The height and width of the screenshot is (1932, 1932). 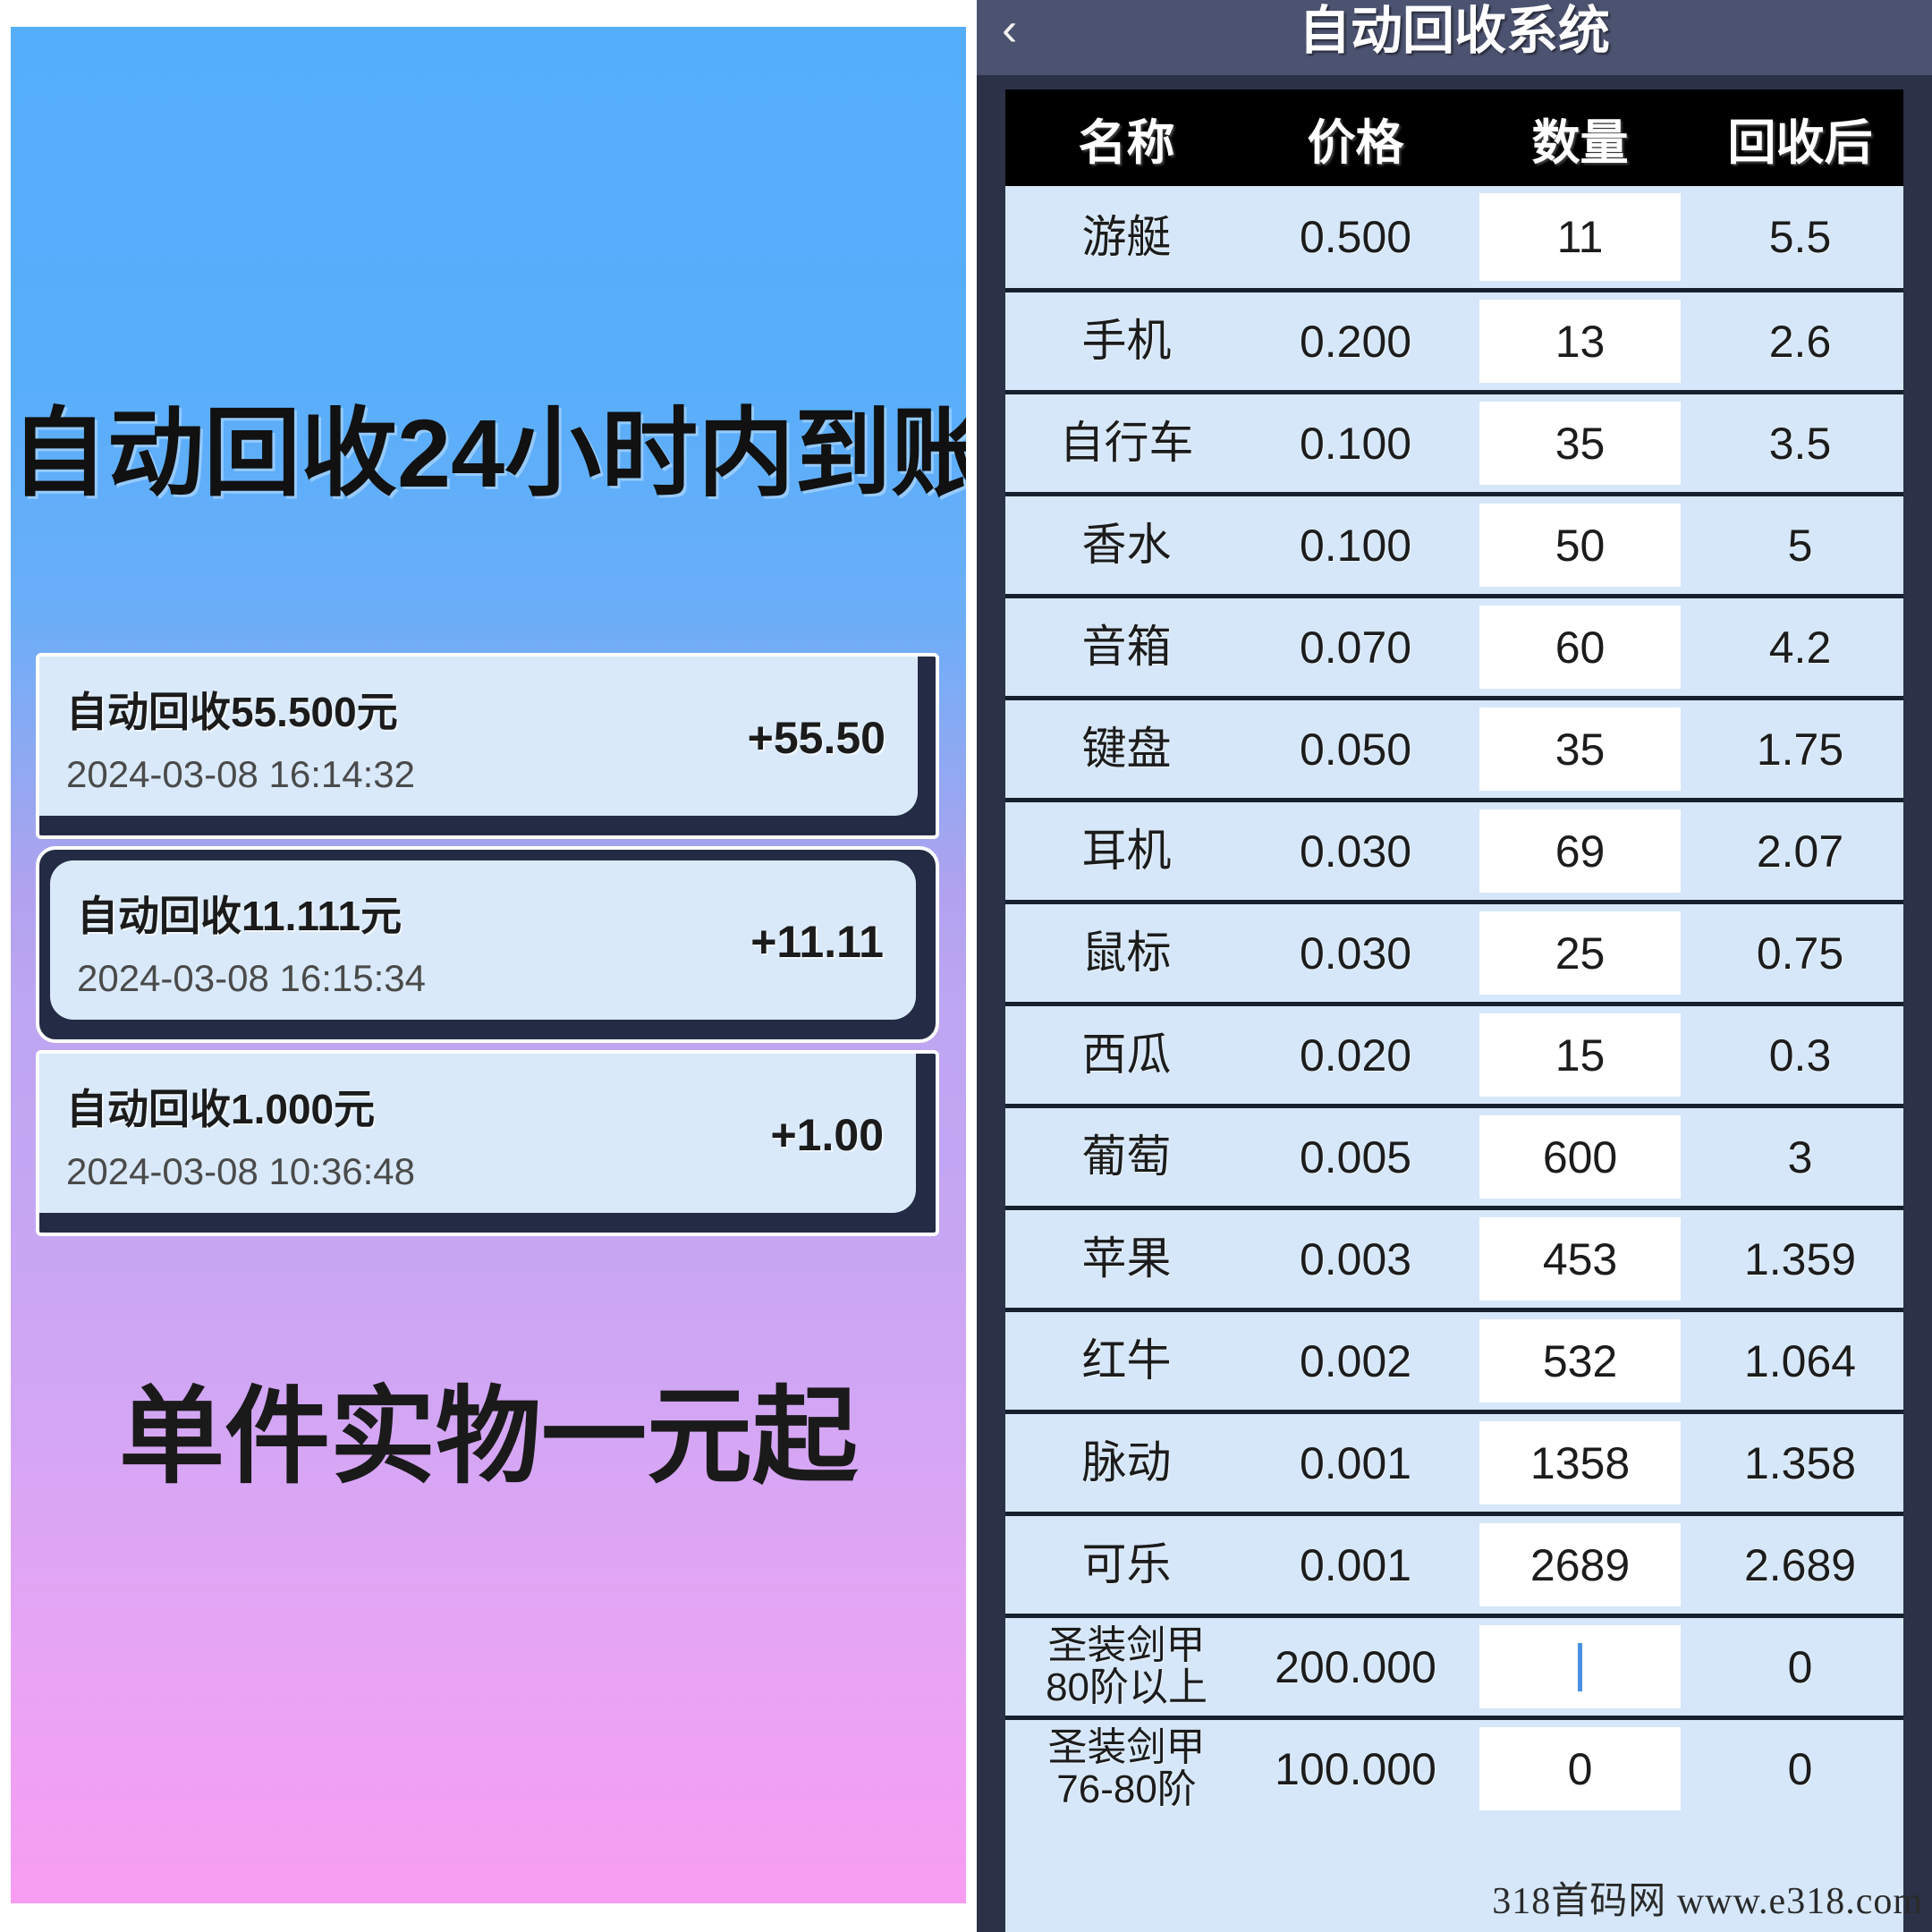 I want to click on table-row: 圣装剑甲 80阶以上 200.000 0, so click(x=1454, y=1665).